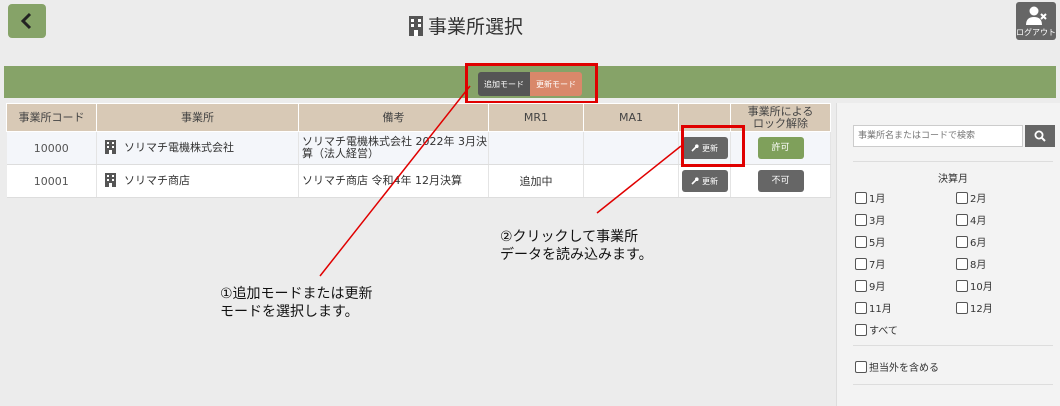 This screenshot has height=406, width=1060. I want to click on back-button, so click(27, 21).